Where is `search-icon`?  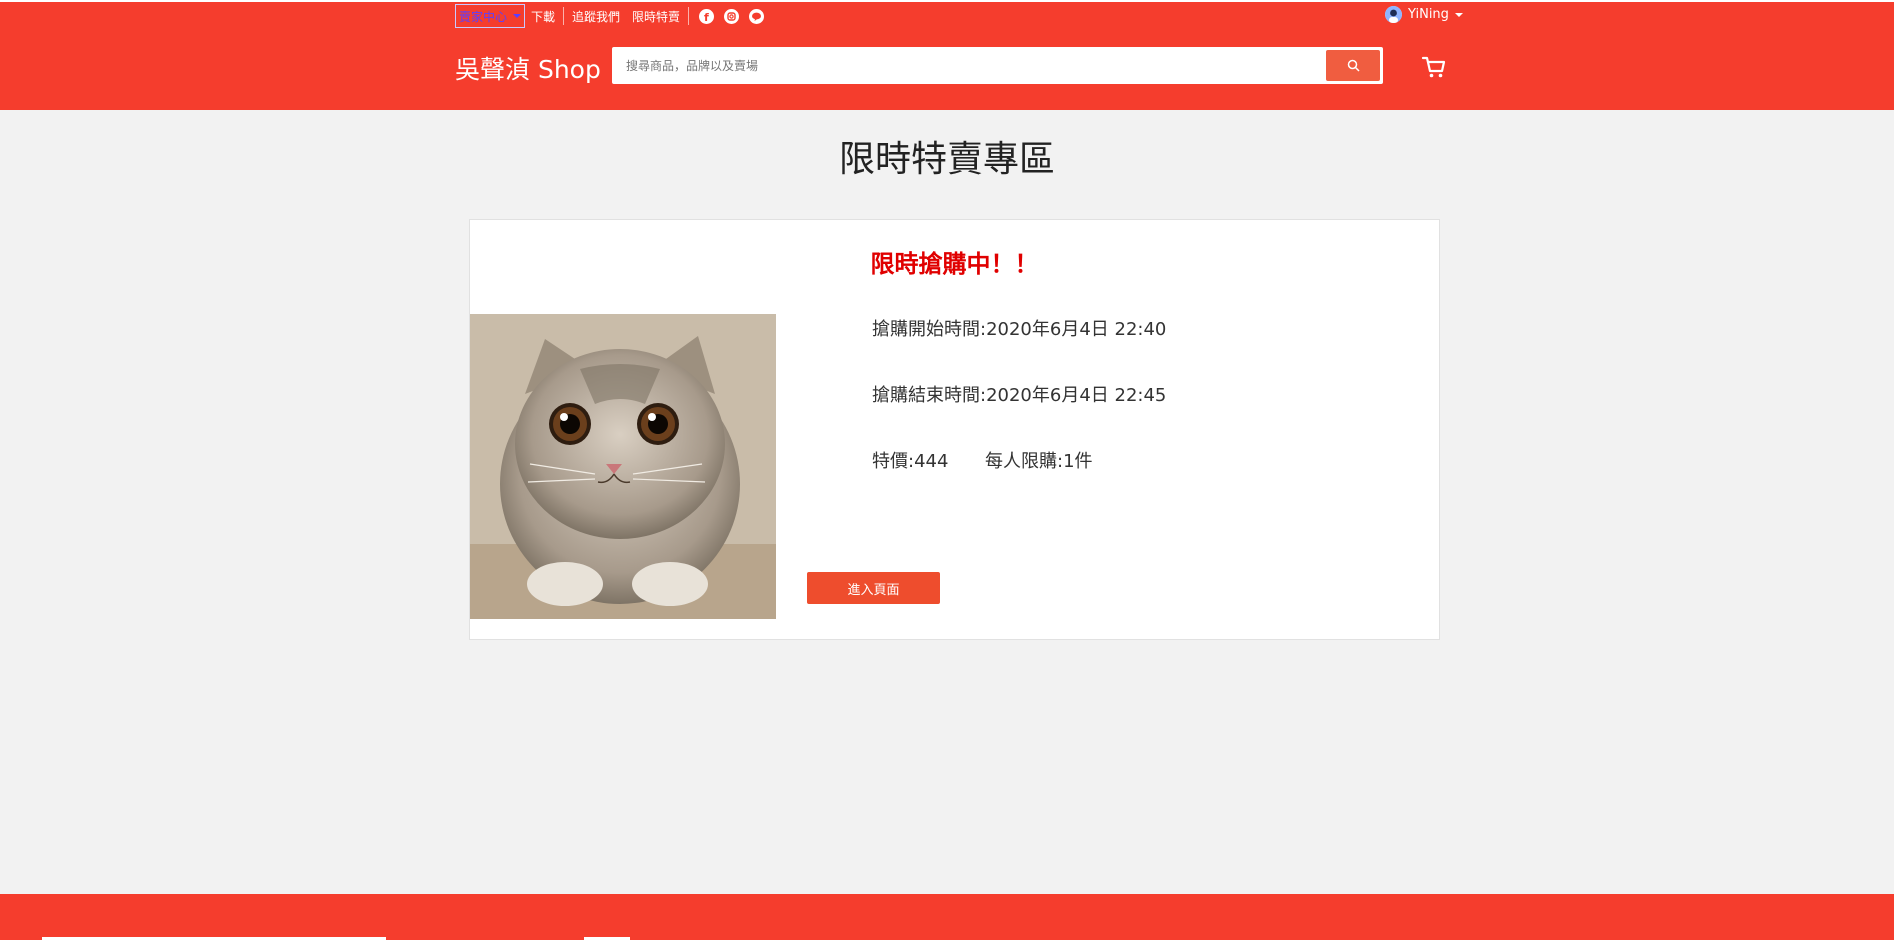
search-icon is located at coordinates (1353, 65).